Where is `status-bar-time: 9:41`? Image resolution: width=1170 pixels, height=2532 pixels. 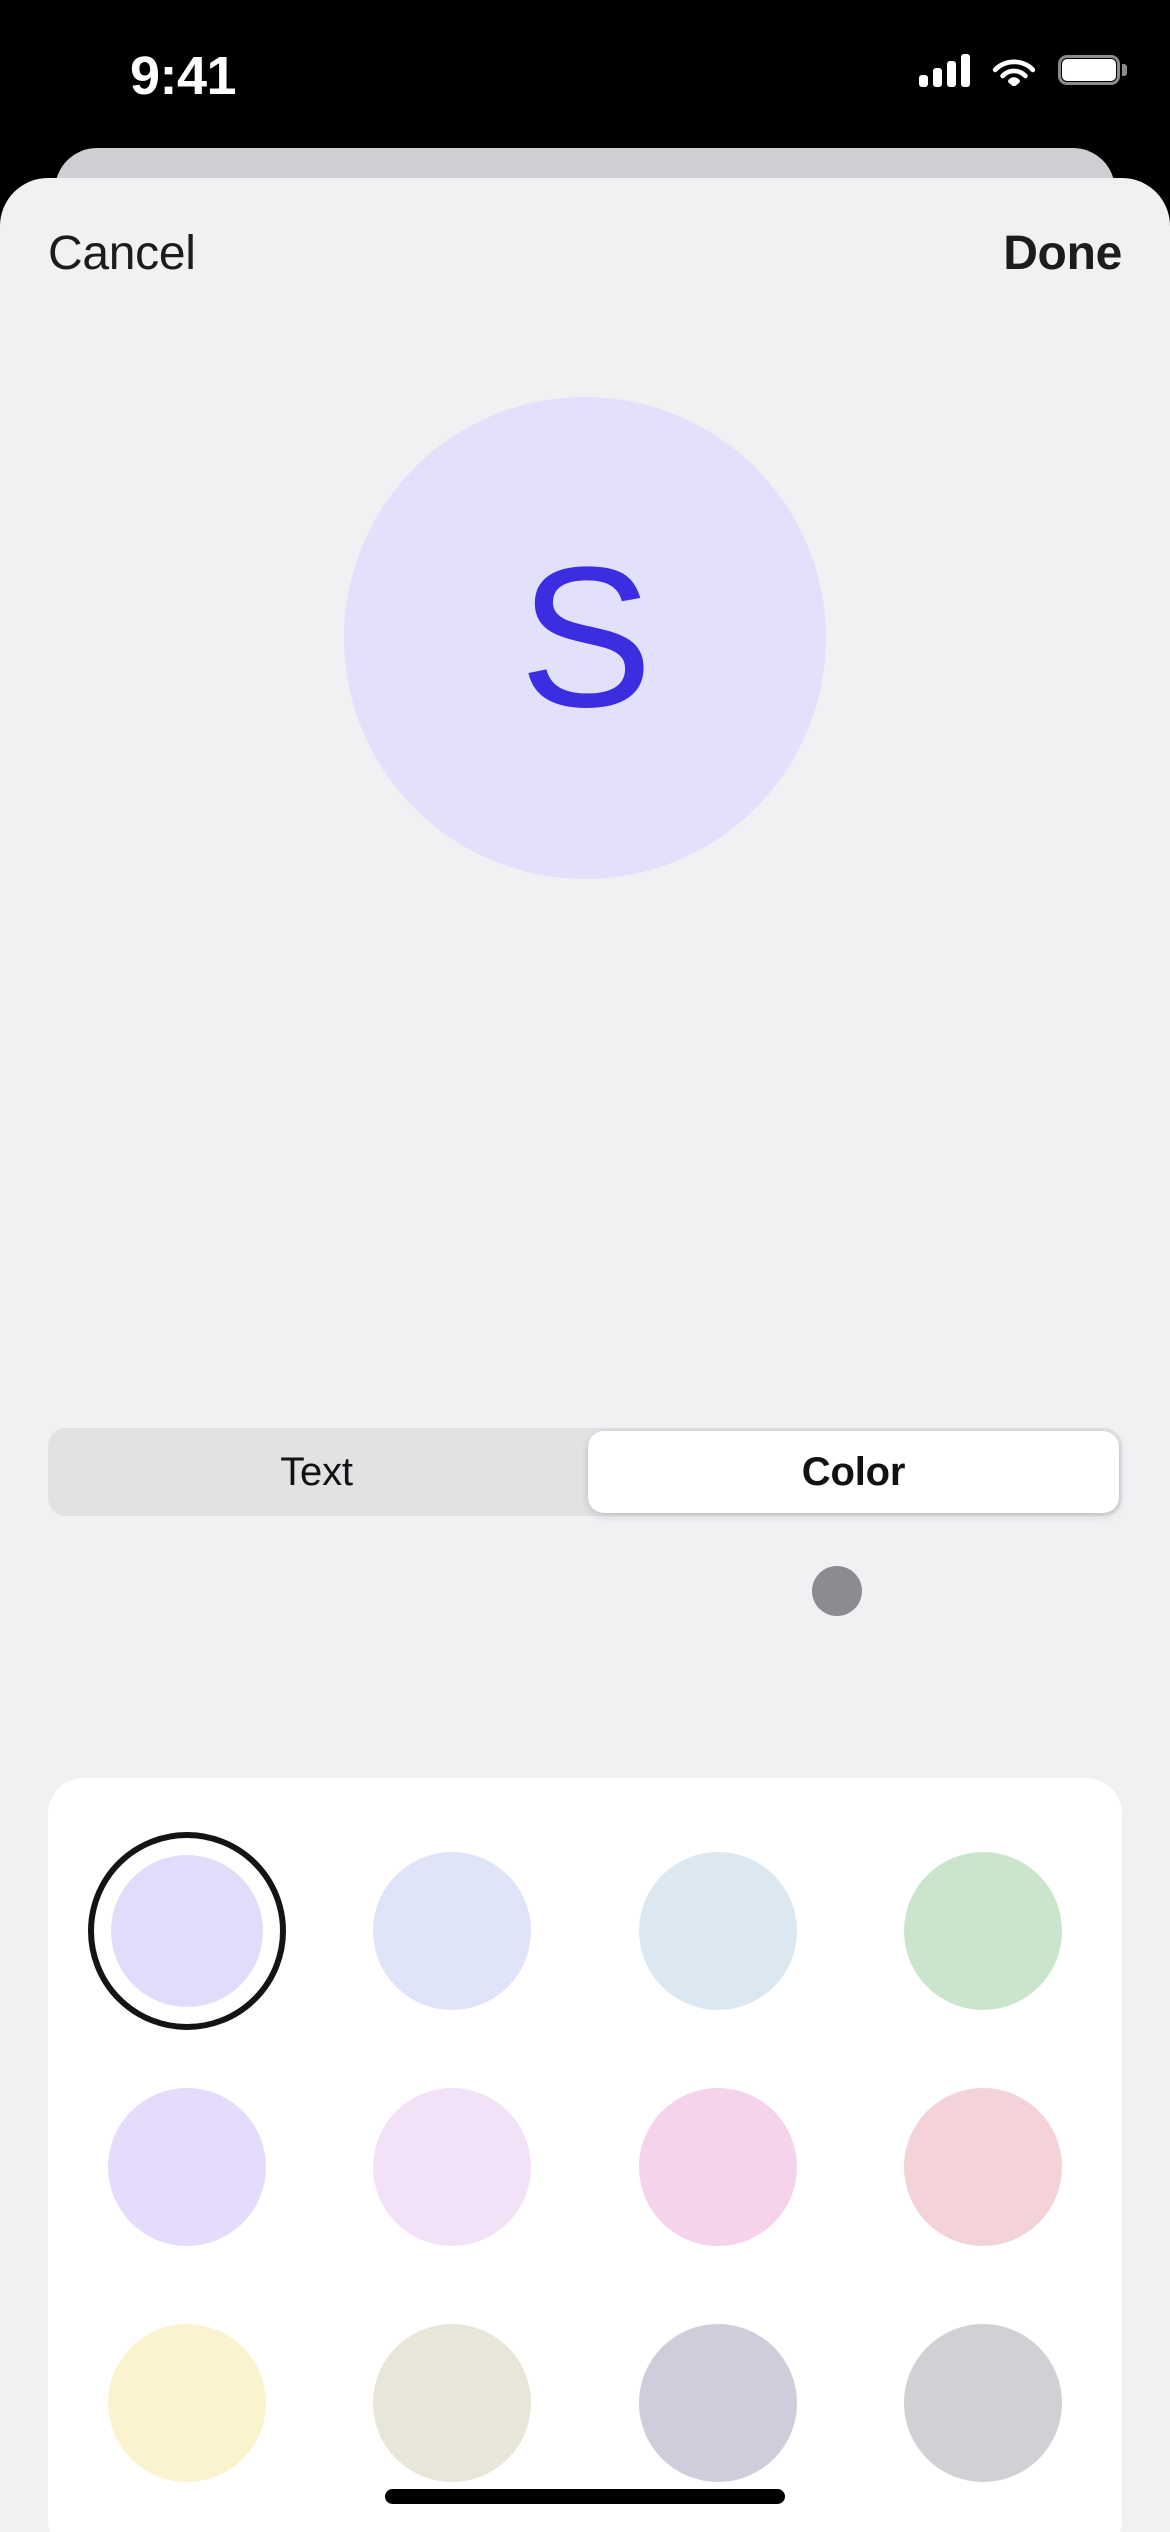
status-bar-time: 9:41 is located at coordinates (183, 76).